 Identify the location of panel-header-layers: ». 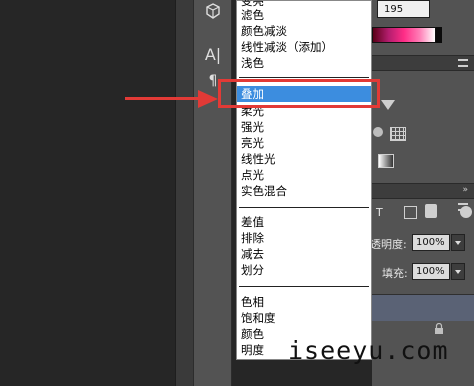
(423, 191).